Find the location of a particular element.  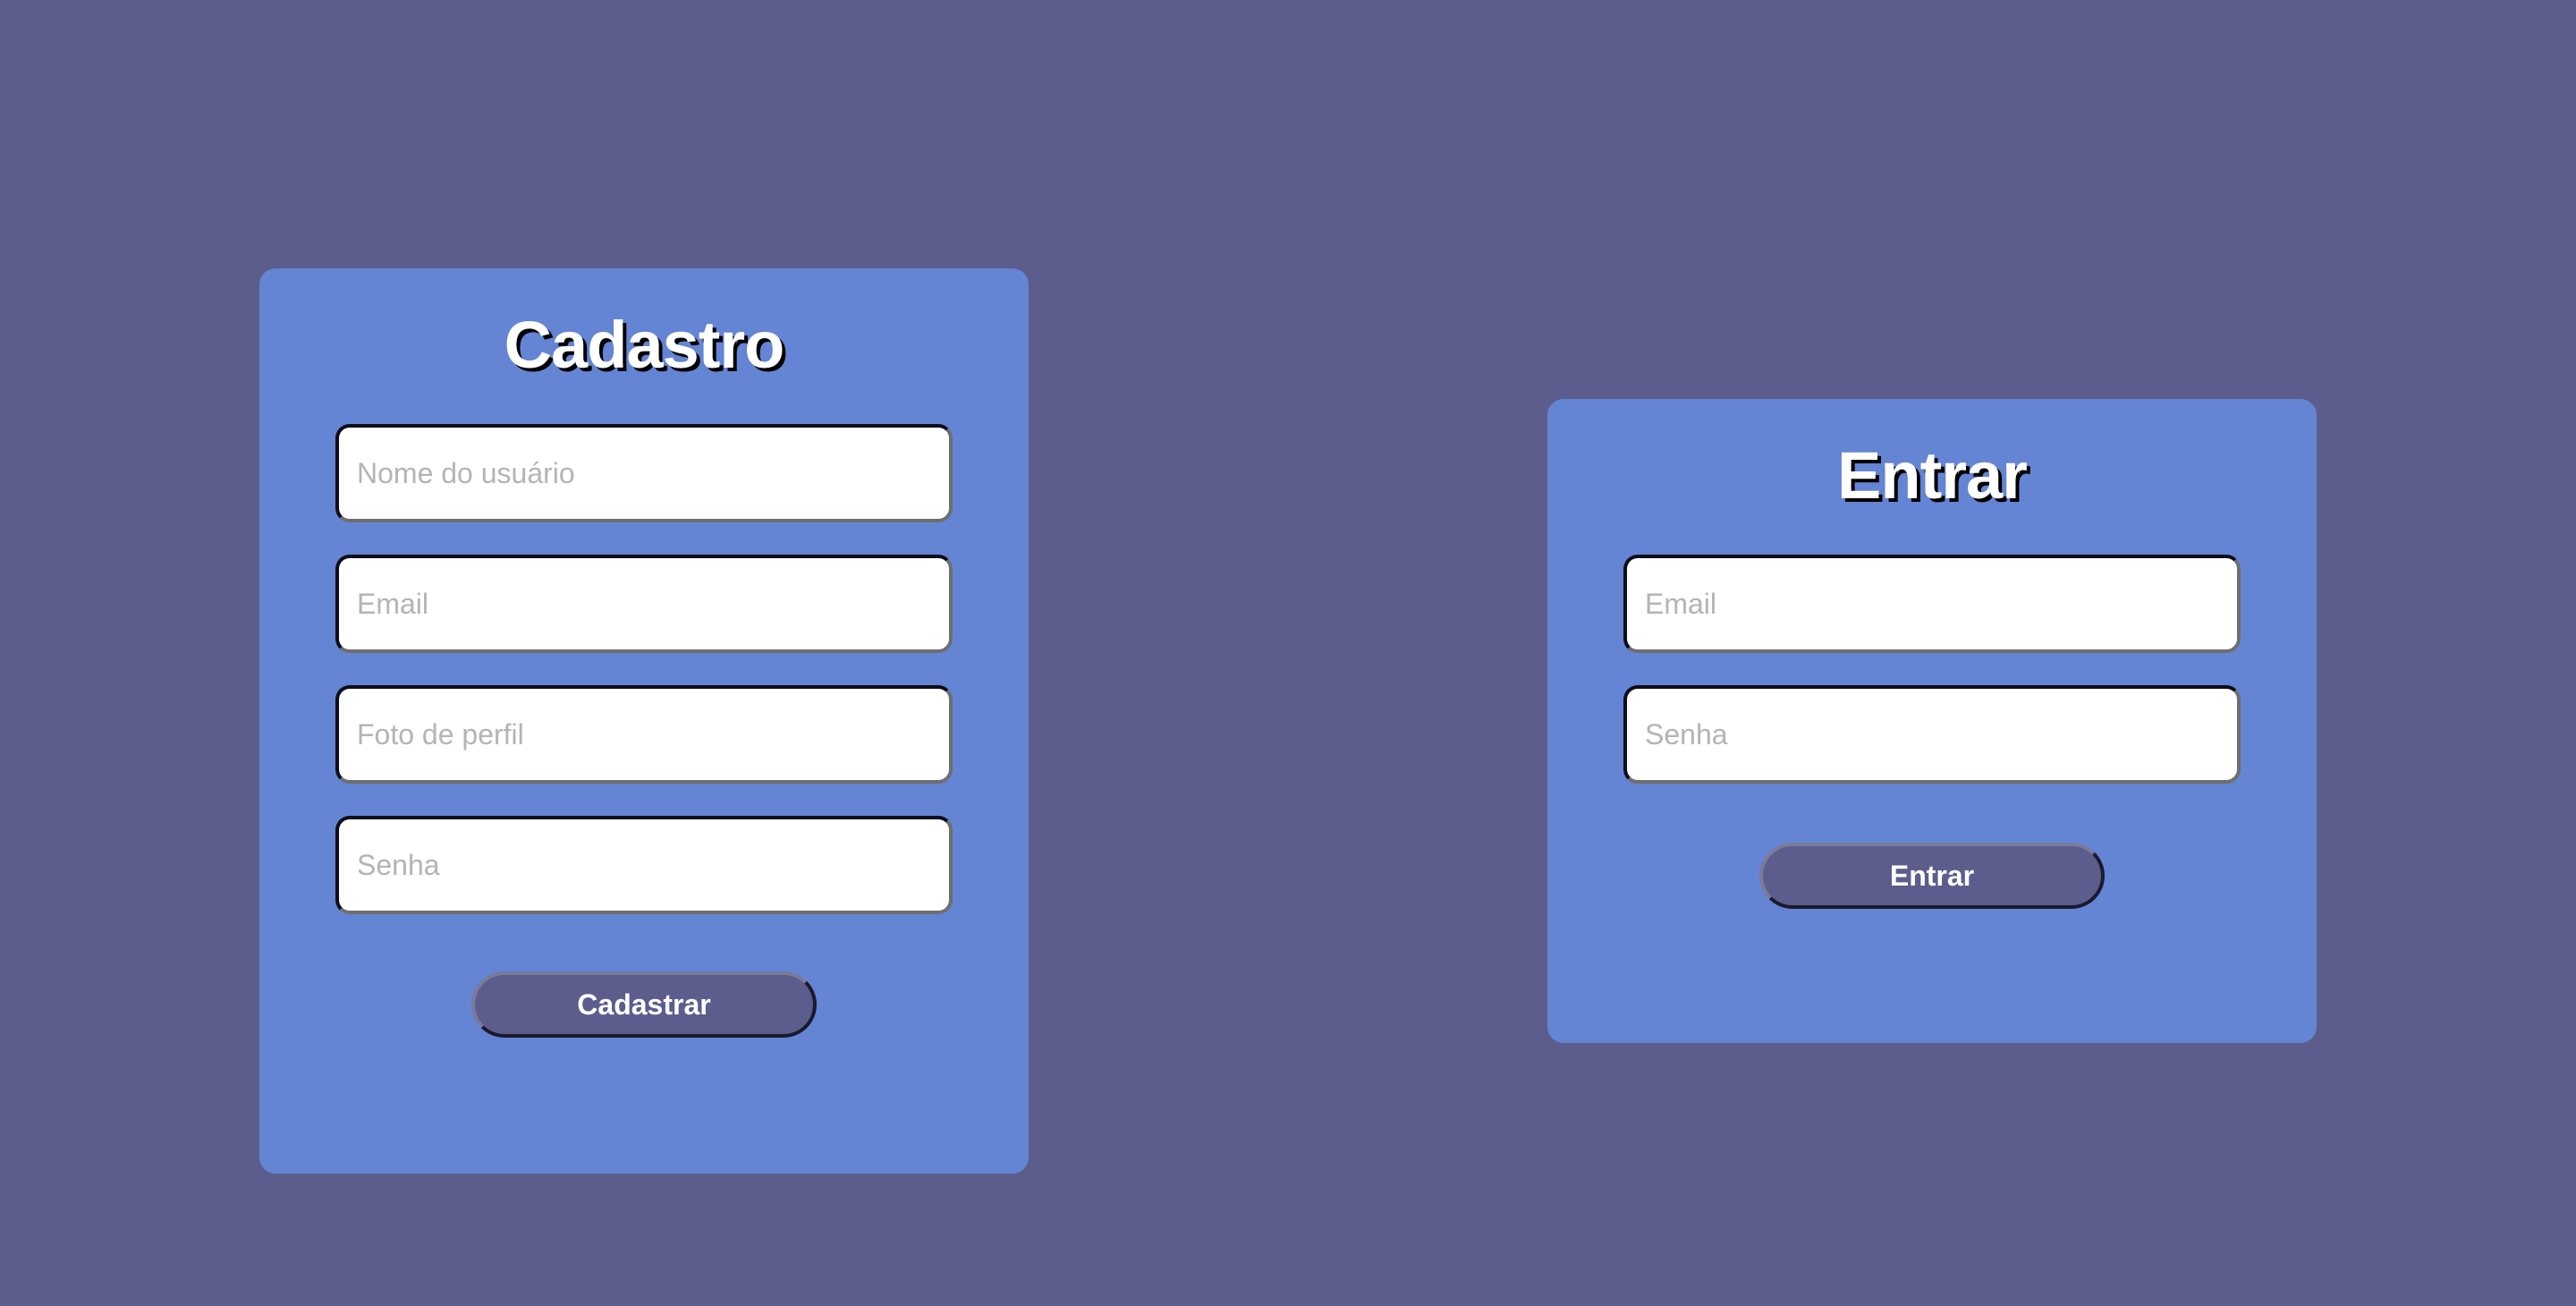

signup-email-input is located at coordinates (644, 604).